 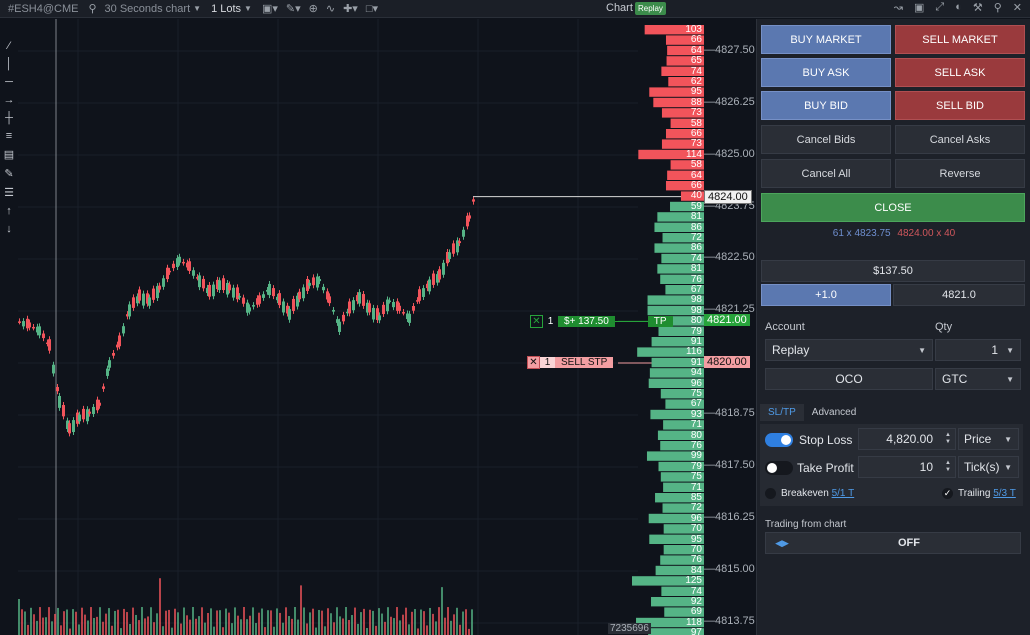 I want to click on take-profit-toggle, so click(x=779, y=468).